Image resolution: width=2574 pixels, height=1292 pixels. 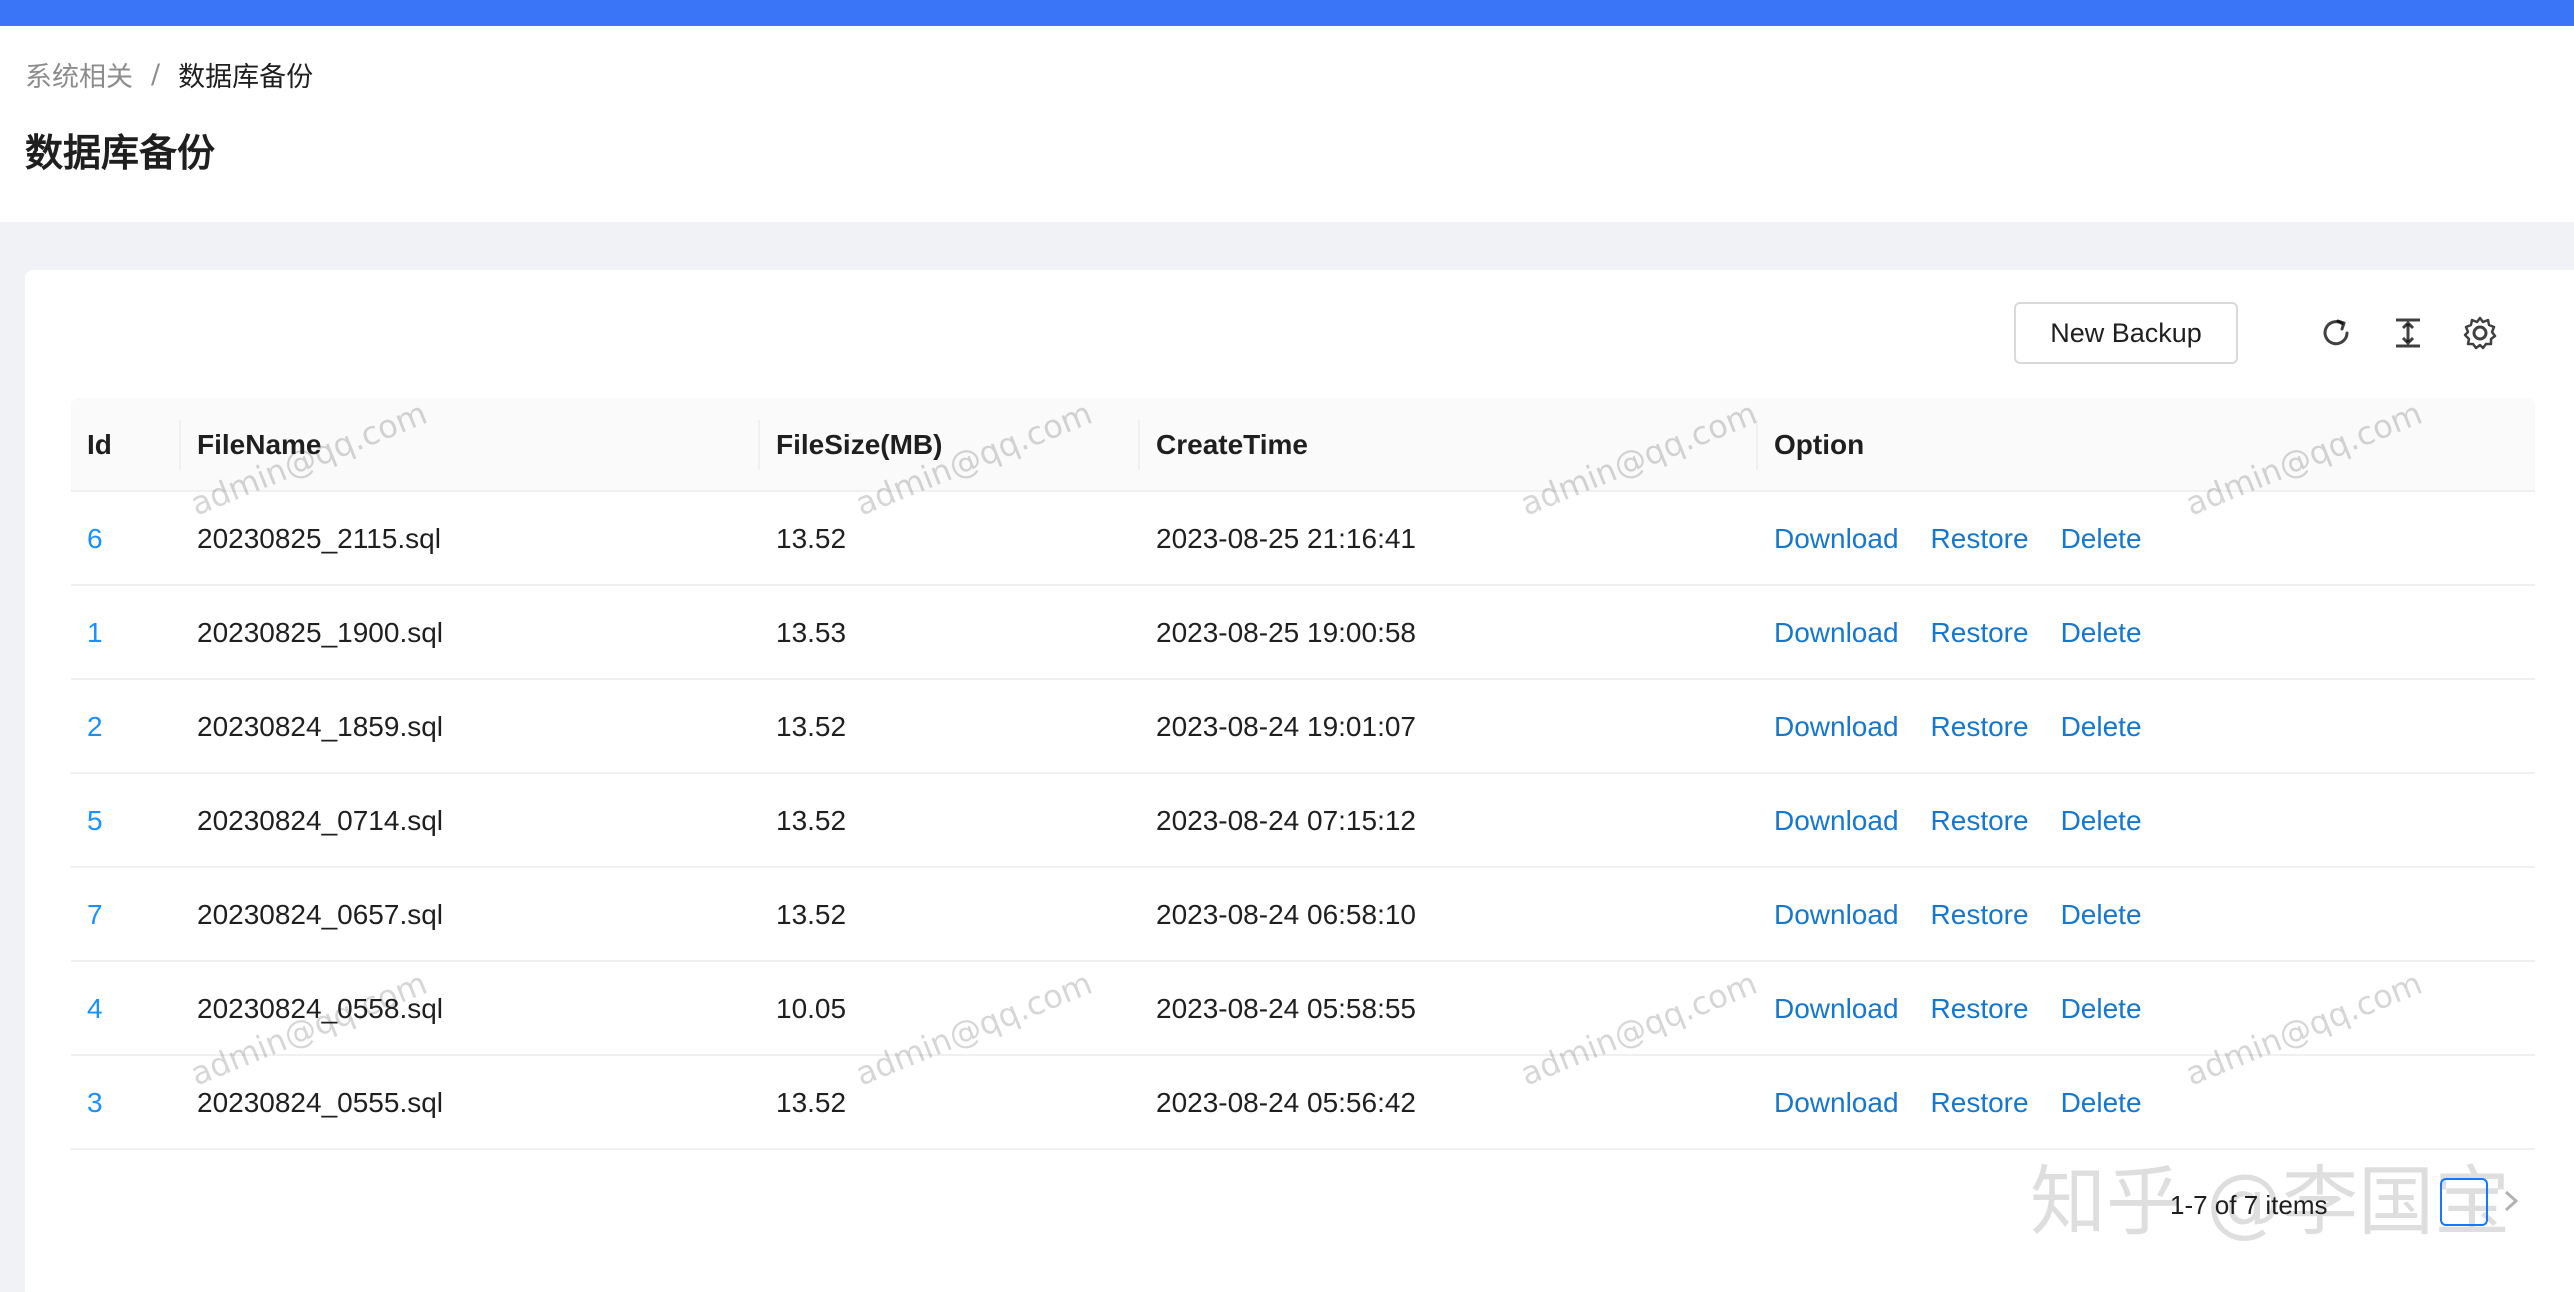 I want to click on column-height-icon, so click(x=2408, y=333).